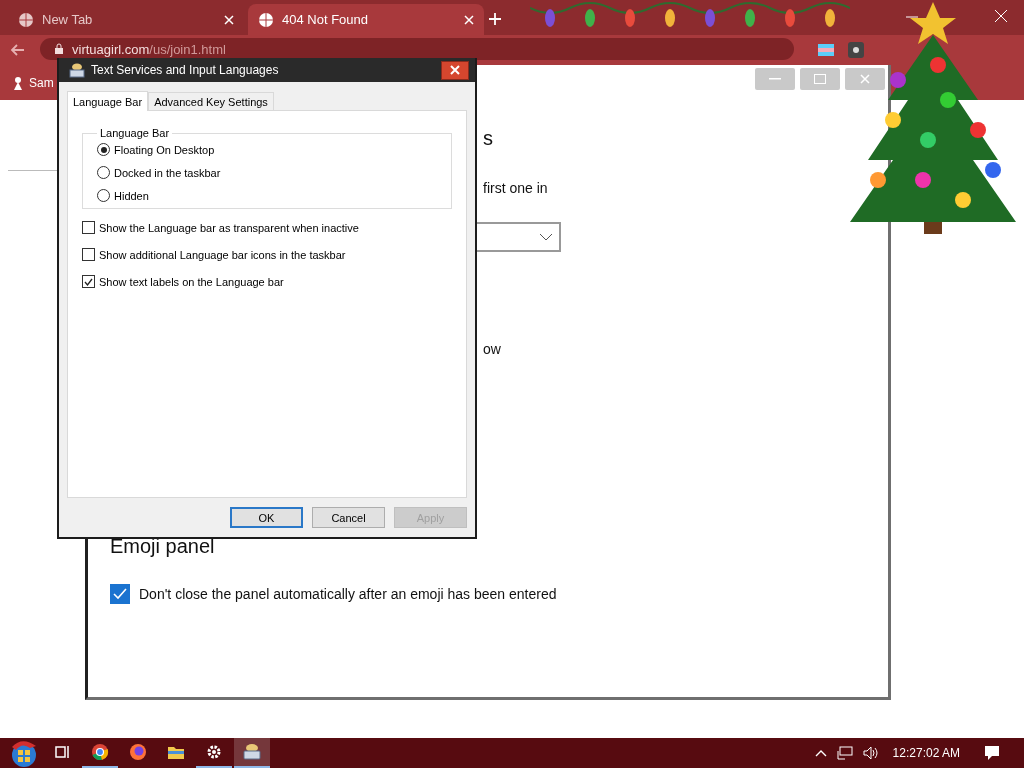 The image size is (1024, 768). What do you see at coordinates (229, 227) in the screenshot?
I see `checkbox-label: Show the Language bar as transparent when inactive` at bounding box center [229, 227].